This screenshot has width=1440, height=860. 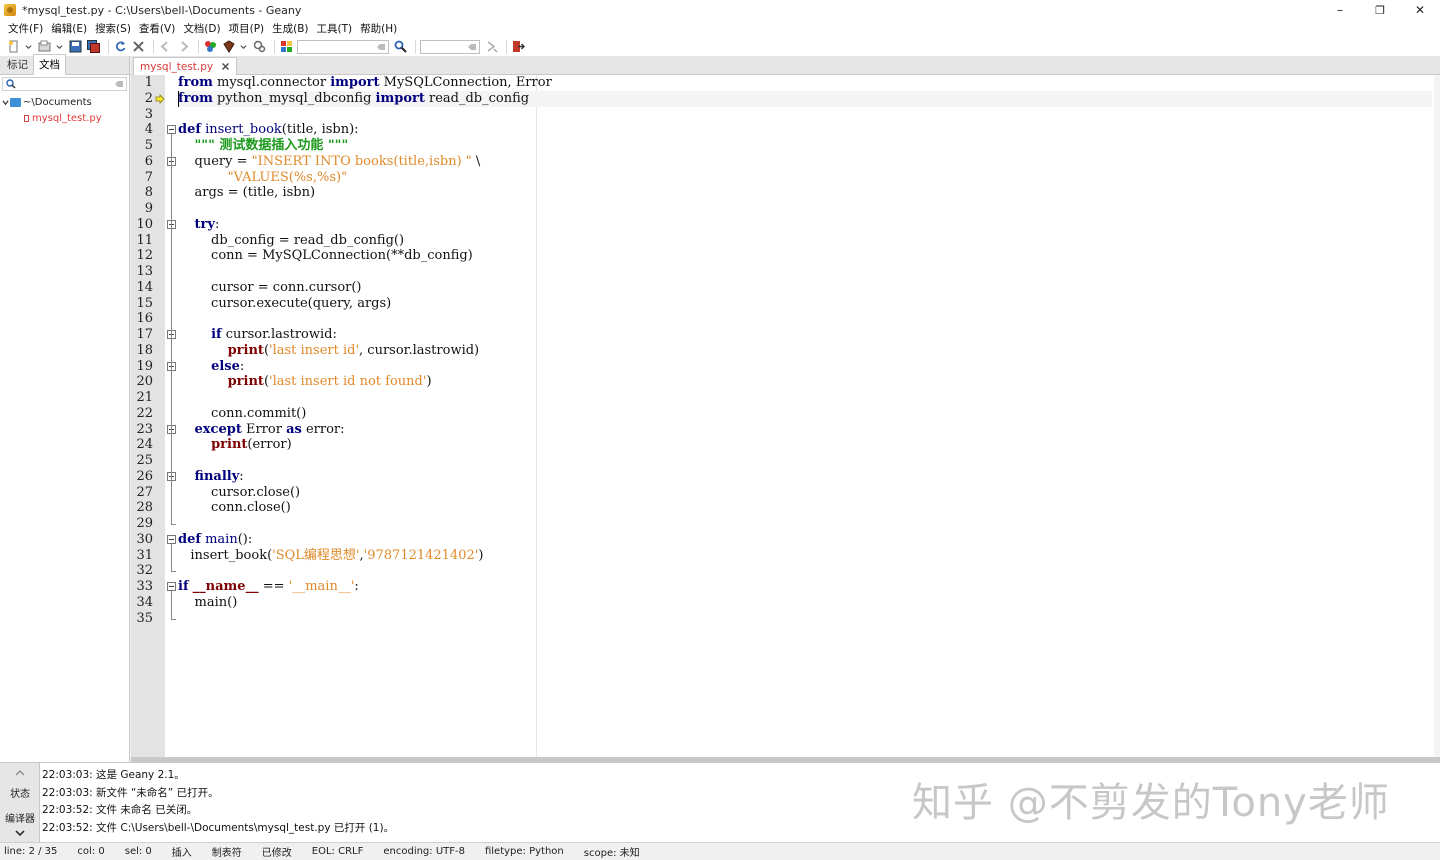 I want to click on menu-search: 搜索(S), so click(x=113, y=28).